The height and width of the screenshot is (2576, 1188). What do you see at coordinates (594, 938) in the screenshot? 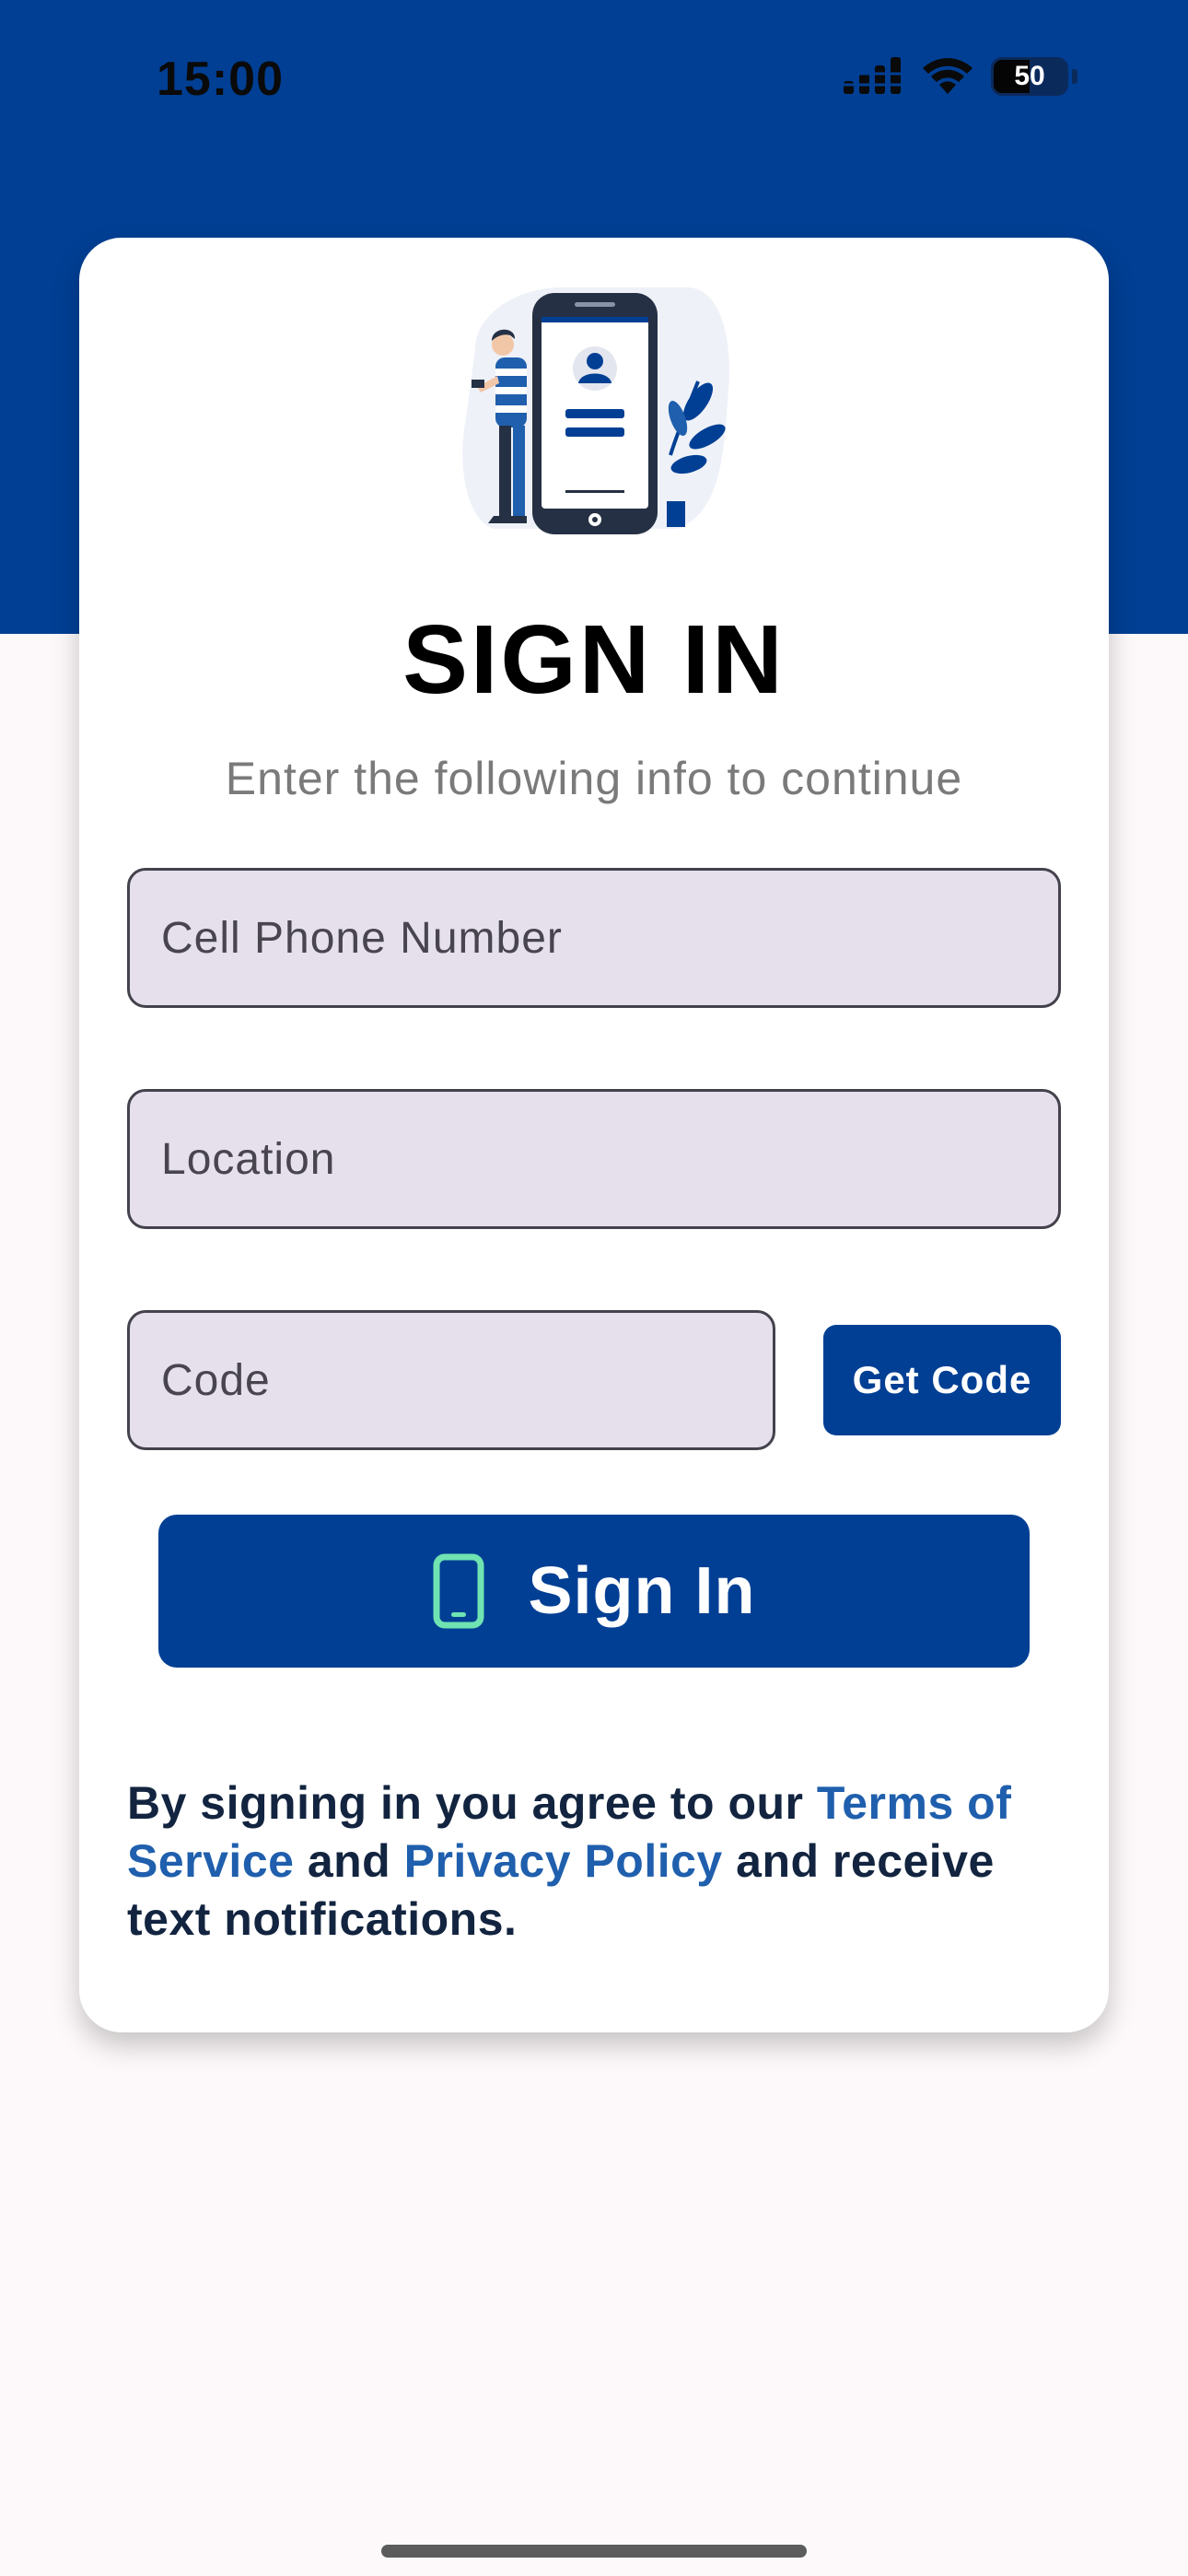
I see `cell-phone-number-input` at bounding box center [594, 938].